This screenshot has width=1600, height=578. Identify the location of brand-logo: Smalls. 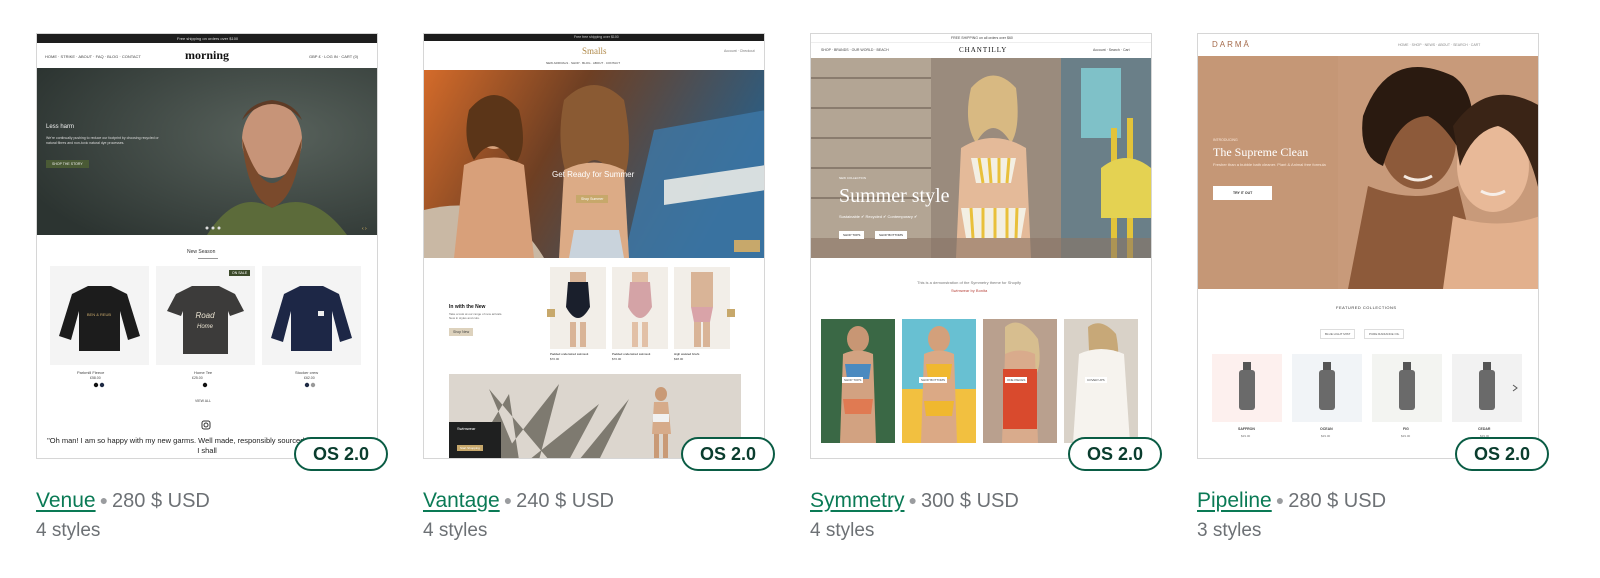
(594, 51).